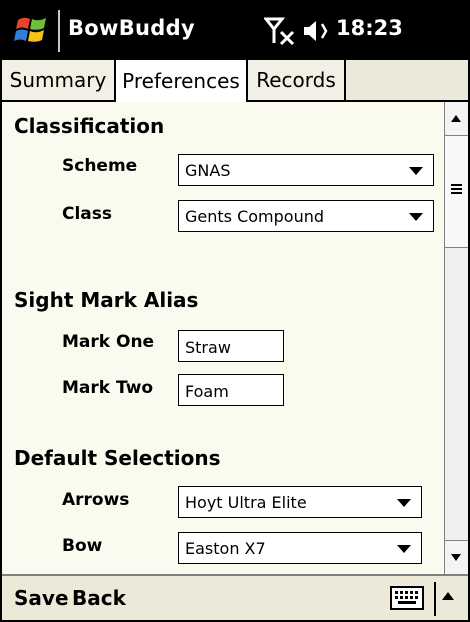 The image size is (470, 622). Describe the element at coordinates (82, 546) in the screenshot. I see `bow-label: Bow` at that location.